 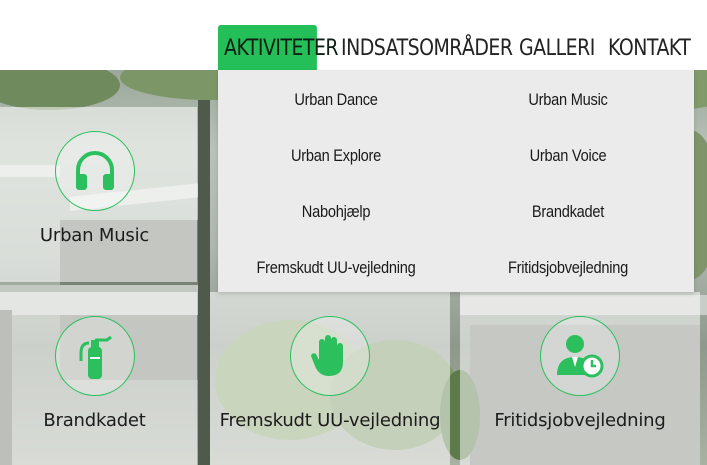 I want to click on tile-fremskudt-uu-vejledning: Fremskudt UU-vejledning, so click(x=330, y=378).